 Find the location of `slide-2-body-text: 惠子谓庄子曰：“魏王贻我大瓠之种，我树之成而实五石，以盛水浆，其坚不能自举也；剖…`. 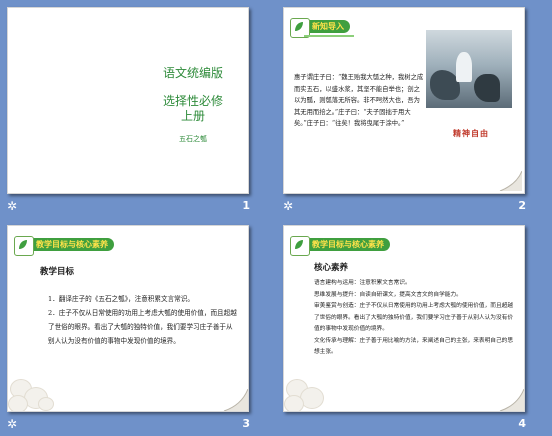

slide-2-body-text: 惠子谓庄子曰：“魏王贻我大瓠之种，我树之成而实五石，以盛水浆，其坚不能自举也；剖… is located at coordinates (359, 100).